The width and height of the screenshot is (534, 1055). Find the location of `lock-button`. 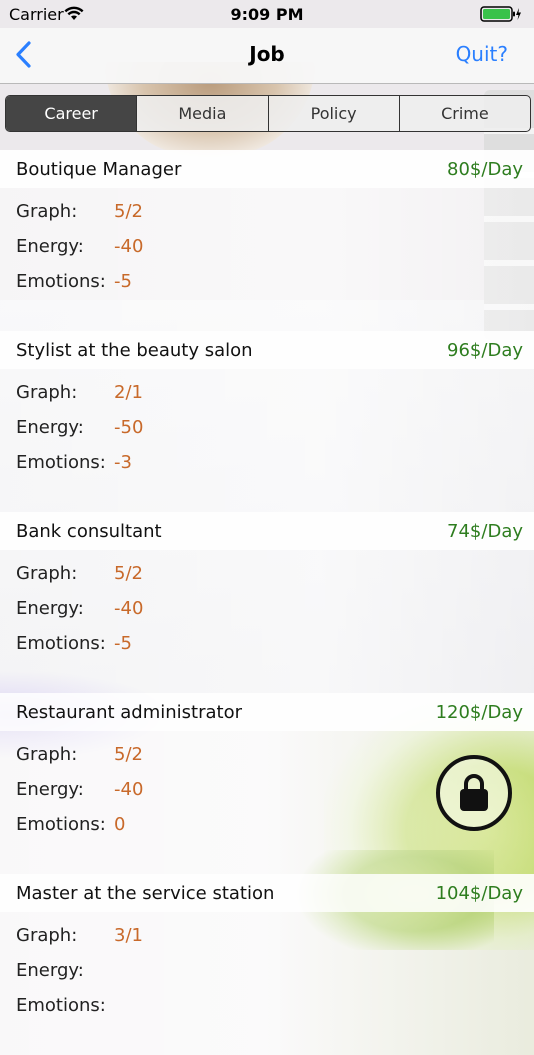

lock-button is located at coordinates (474, 793).